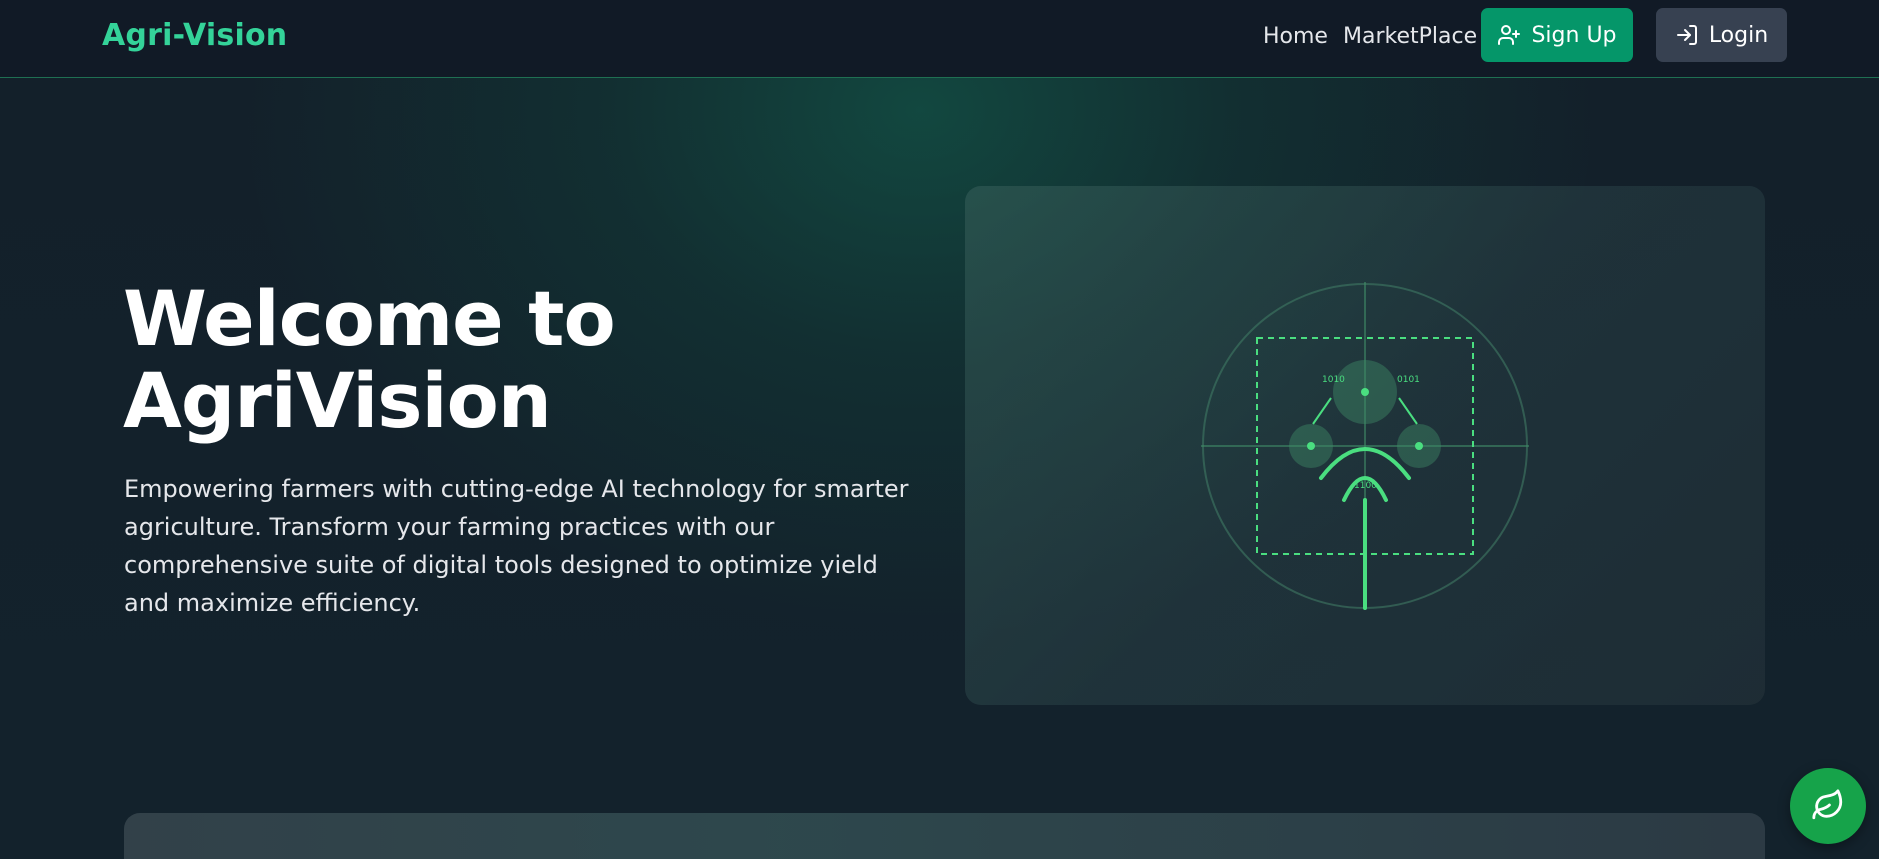 The height and width of the screenshot is (859, 1879). What do you see at coordinates (369, 318) in the screenshot?
I see `hero-title-line1: Welcome to` at bounding box center [369, 318].